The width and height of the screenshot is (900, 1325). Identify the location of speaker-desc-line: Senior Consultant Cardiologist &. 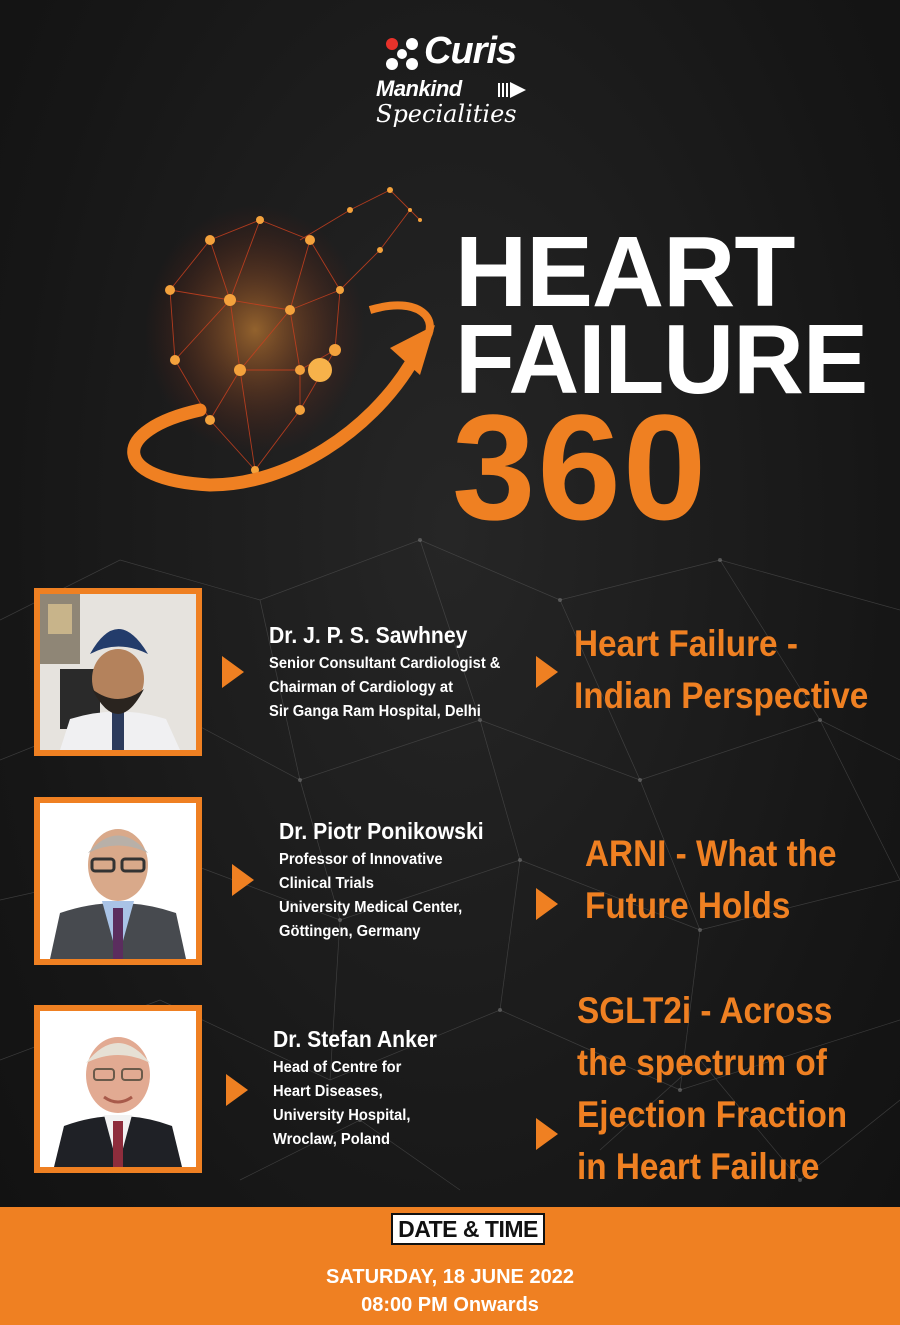
(385, 663).